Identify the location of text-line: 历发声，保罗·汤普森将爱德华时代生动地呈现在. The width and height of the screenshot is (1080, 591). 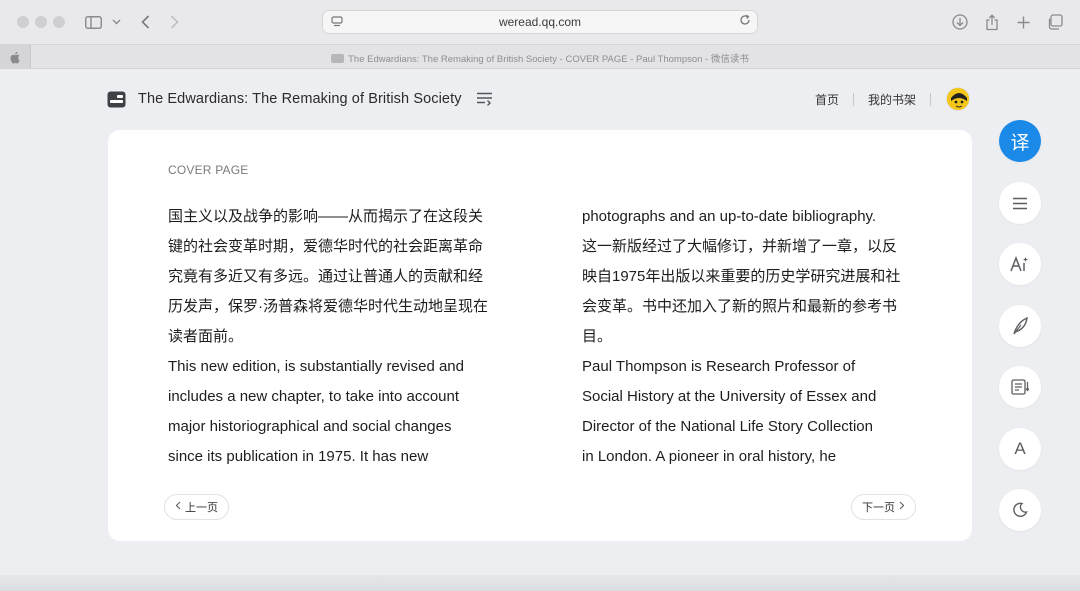
(328, 306).